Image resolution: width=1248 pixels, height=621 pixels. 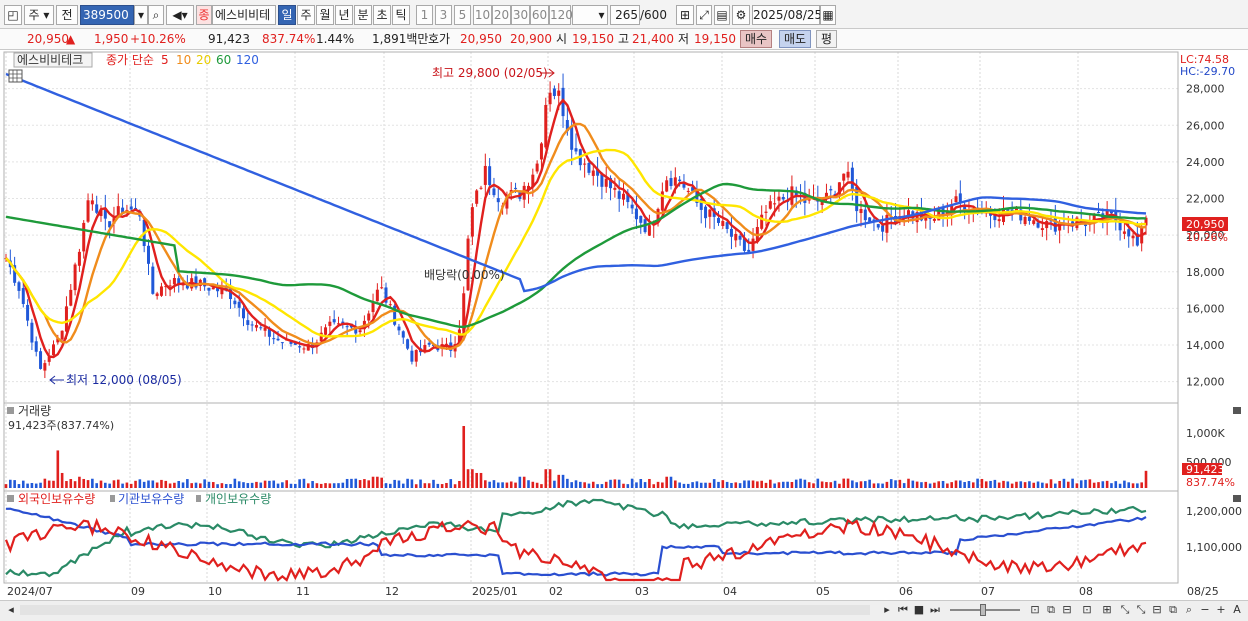 I want to click on zoom-out-icon: −, so click(x=1205, y=610).